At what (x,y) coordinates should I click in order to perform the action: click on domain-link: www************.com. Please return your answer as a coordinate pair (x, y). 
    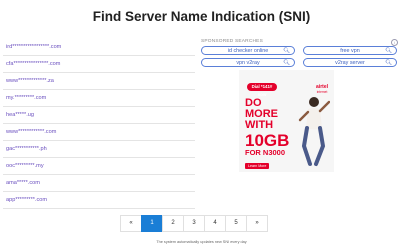
    Looking at the image, I should click on (31, 132).